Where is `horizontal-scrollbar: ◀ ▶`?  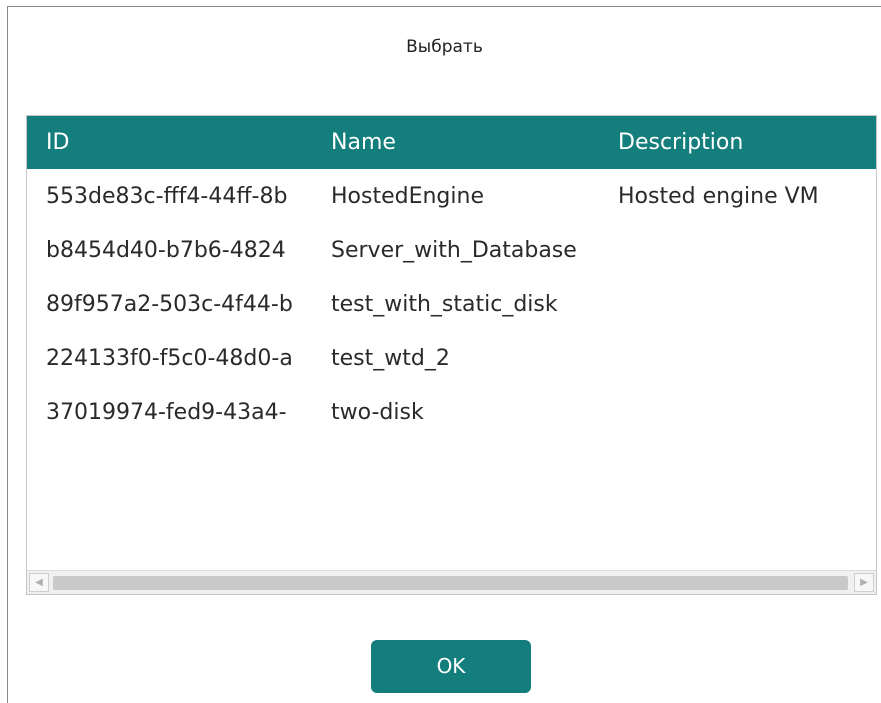
horizontal-scrollbar: ◀ ▶ is located at coordinates (451, 582).